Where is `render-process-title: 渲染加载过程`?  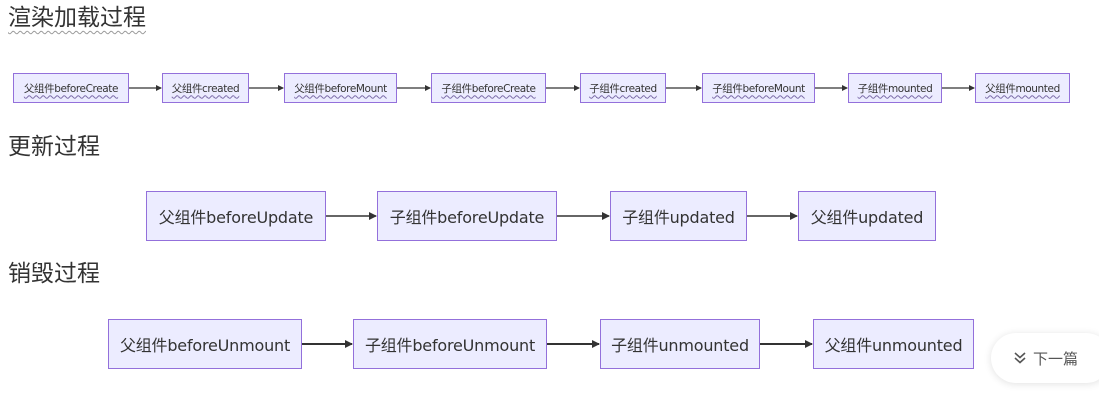 render-process-title: 渲染加载过程 is located at coordinates (77, 18).